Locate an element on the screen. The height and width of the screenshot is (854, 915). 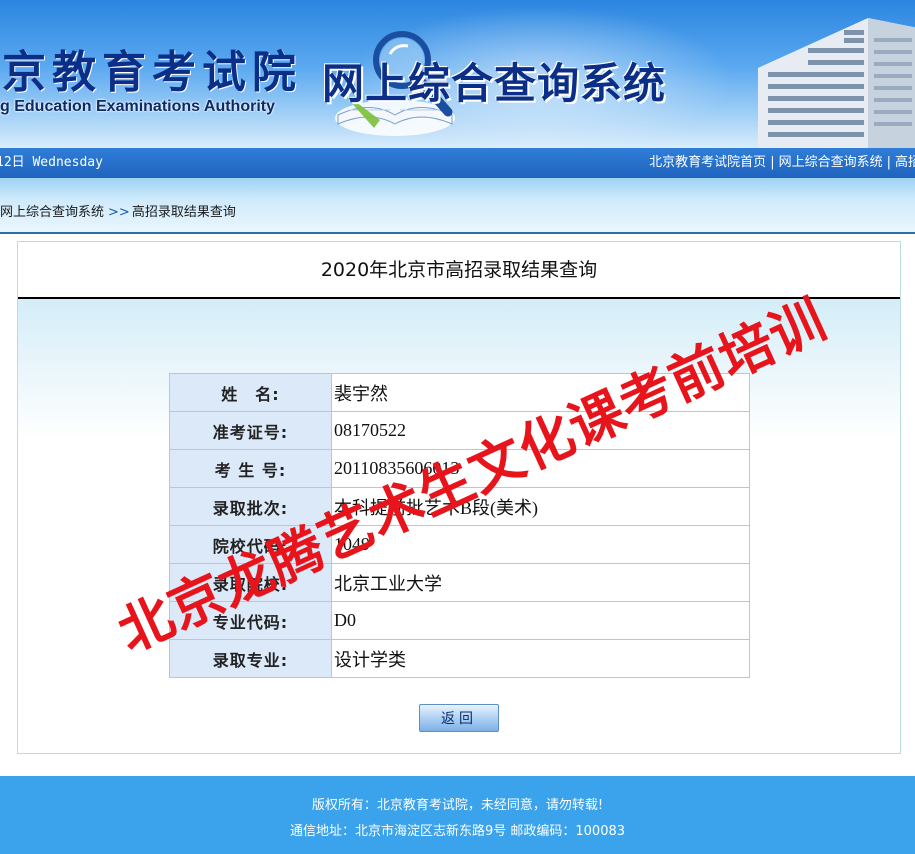
org-name-en: g Education Examinations Authority is located at coordinates (137, 106).